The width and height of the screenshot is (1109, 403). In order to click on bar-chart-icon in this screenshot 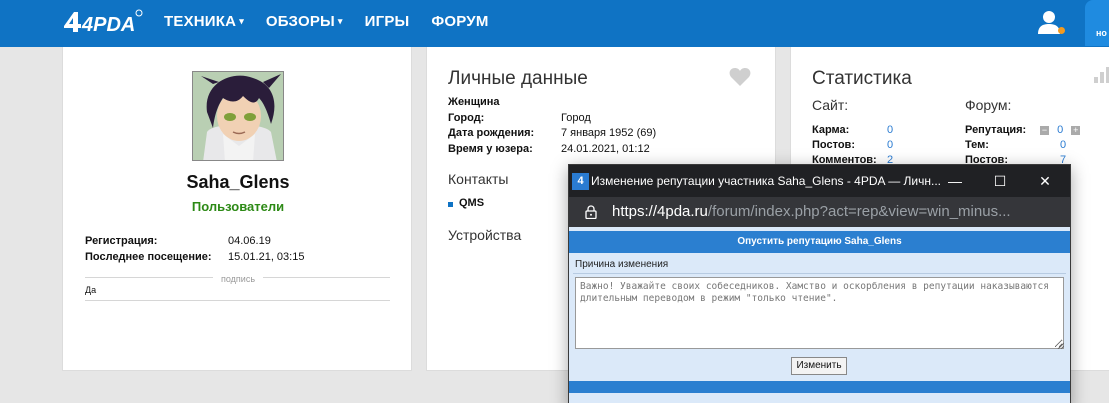, I will do `click(1101, 75)`.